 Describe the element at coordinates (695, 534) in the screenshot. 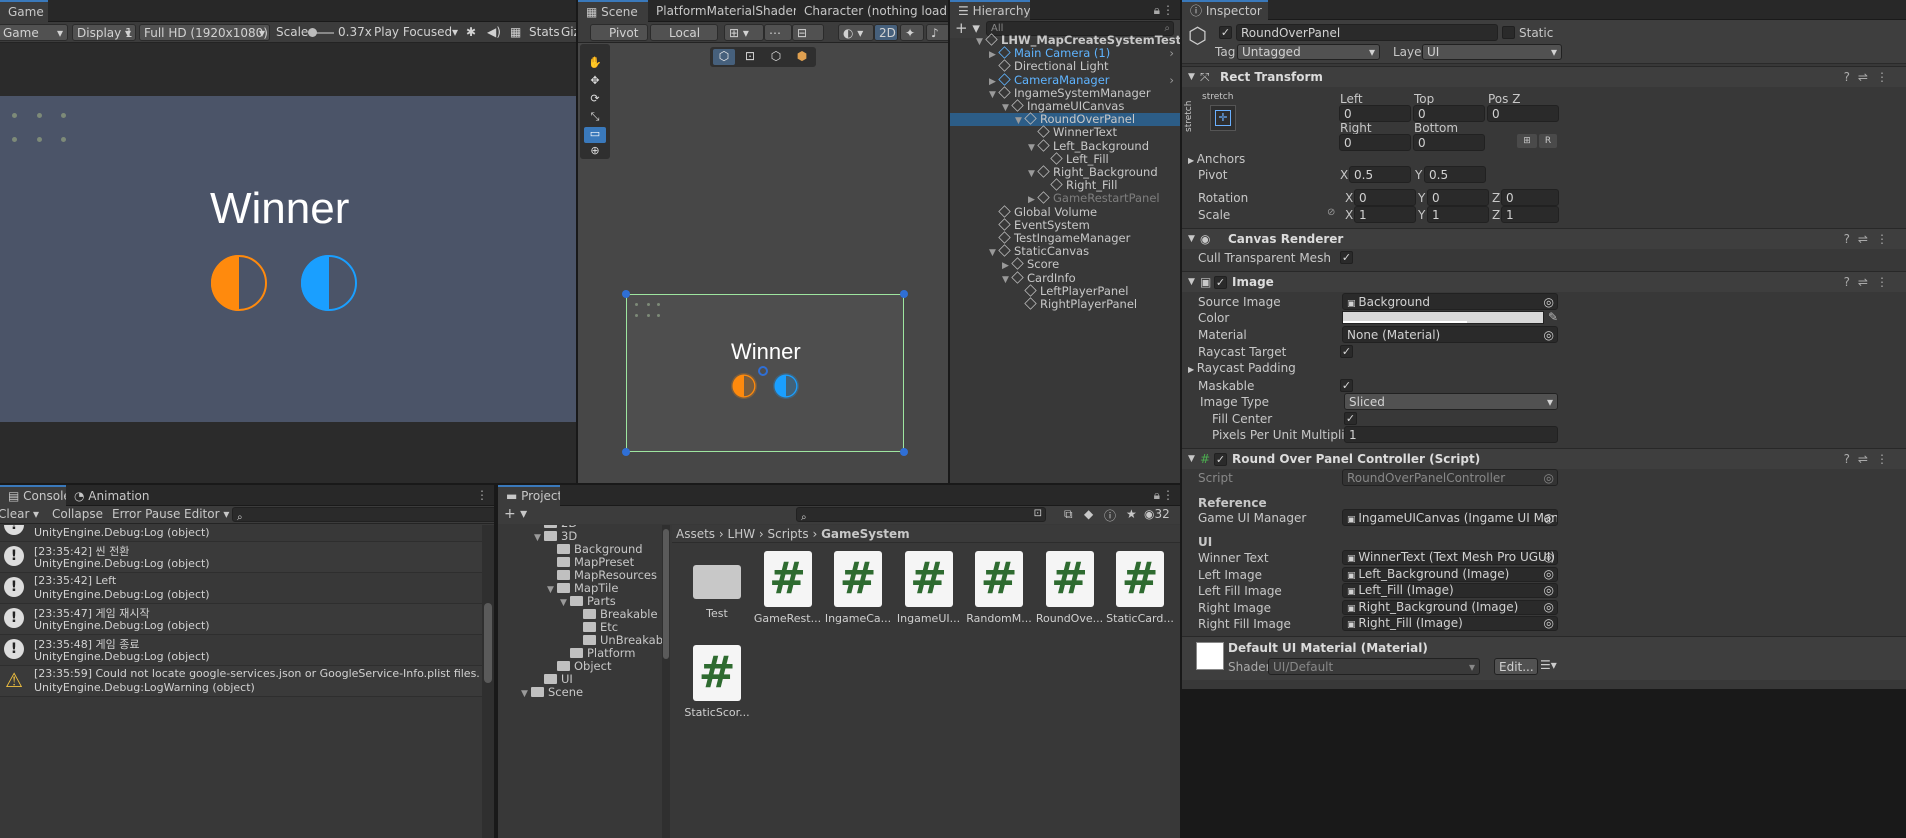

I see `breadcrumb-assets: Assets` at that location.